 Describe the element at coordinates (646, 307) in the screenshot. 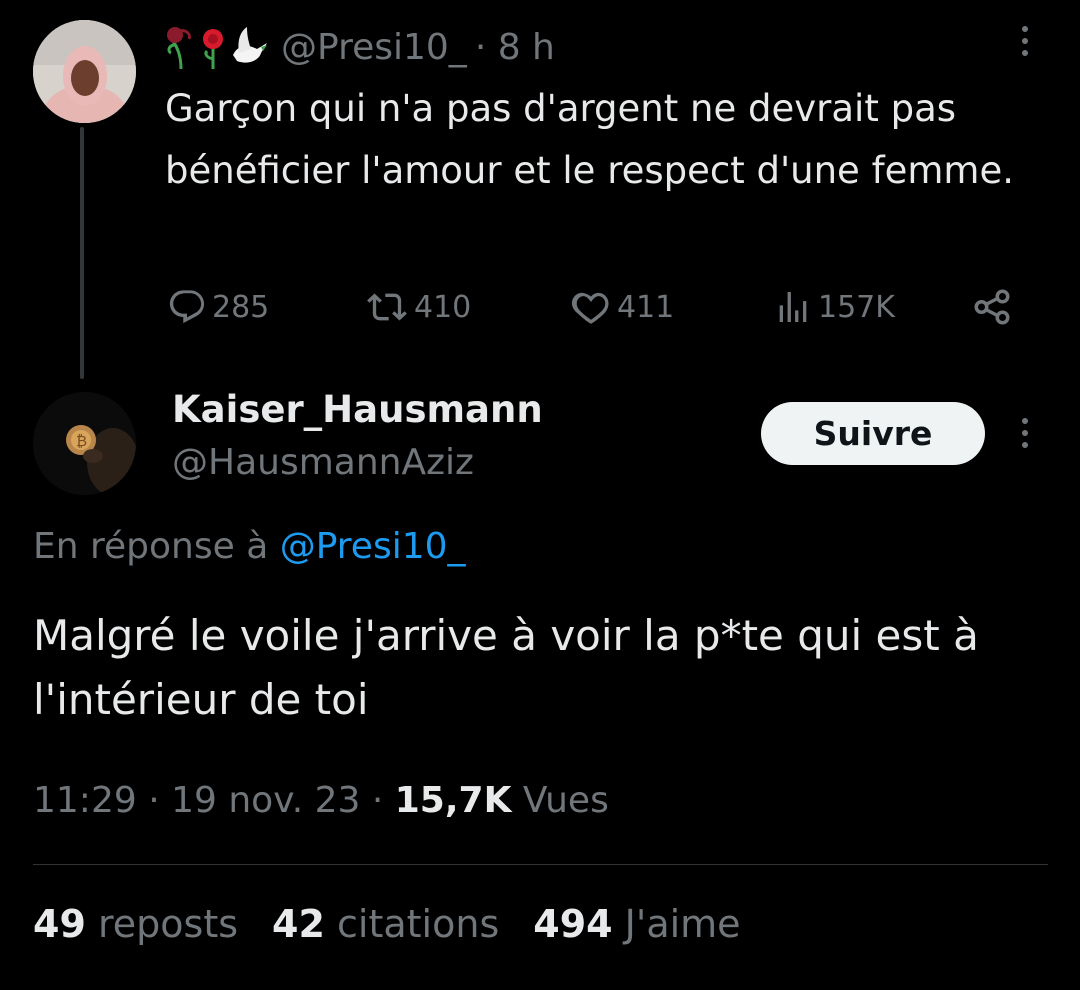

I see `like-count: 411` at that location.